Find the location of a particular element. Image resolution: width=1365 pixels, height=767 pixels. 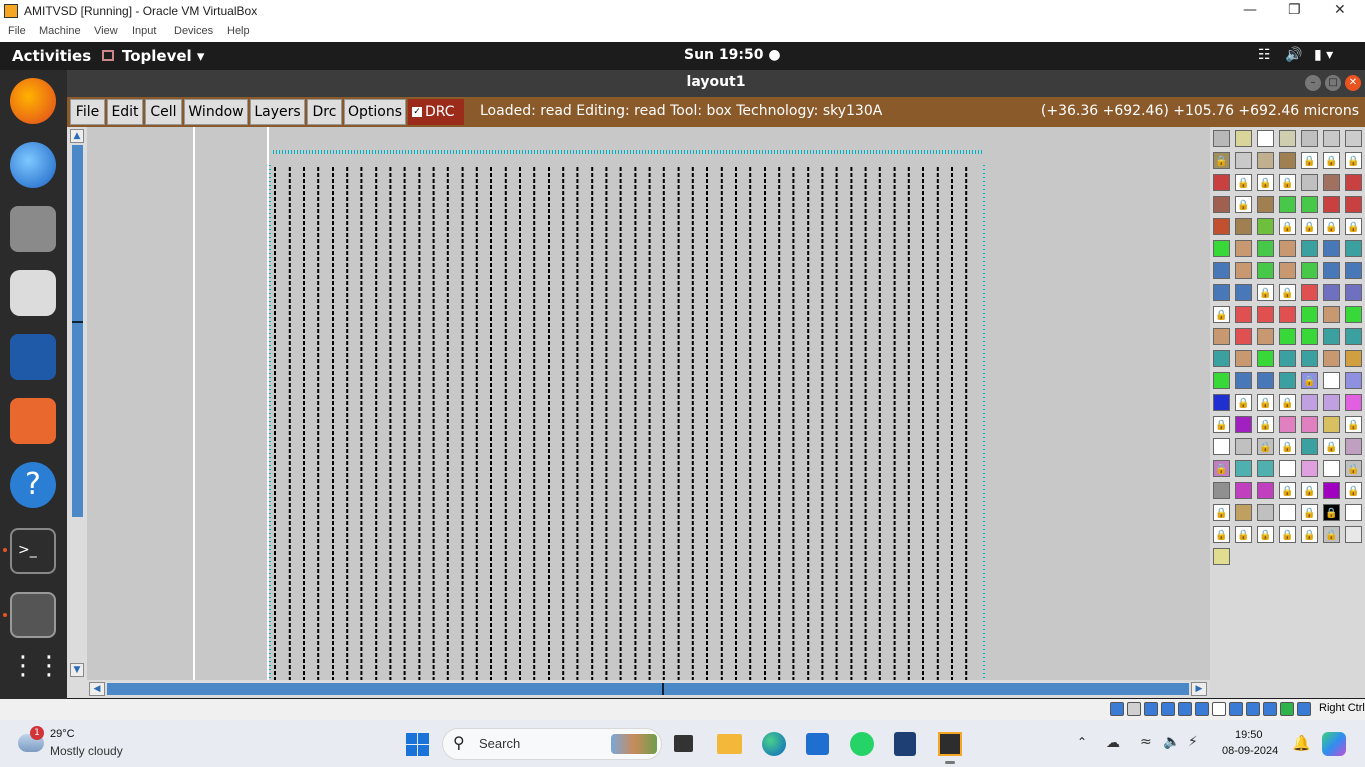

magic-menu-window: Window is located at coordinates (216, 112).